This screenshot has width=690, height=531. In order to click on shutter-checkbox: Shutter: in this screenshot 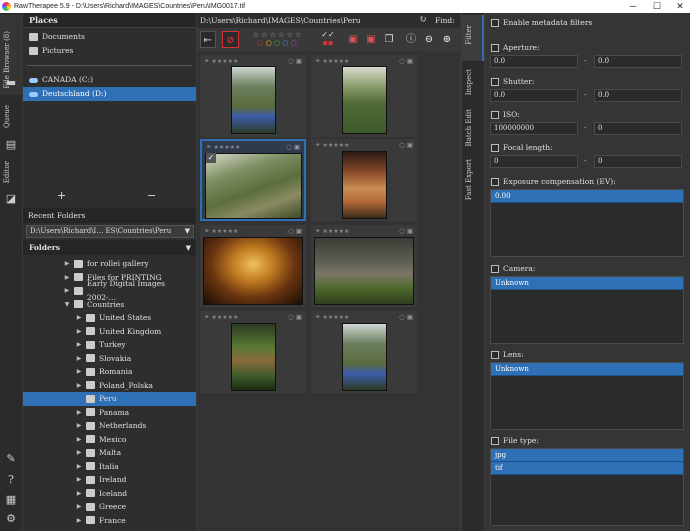, I will do `click(512, 81)`.